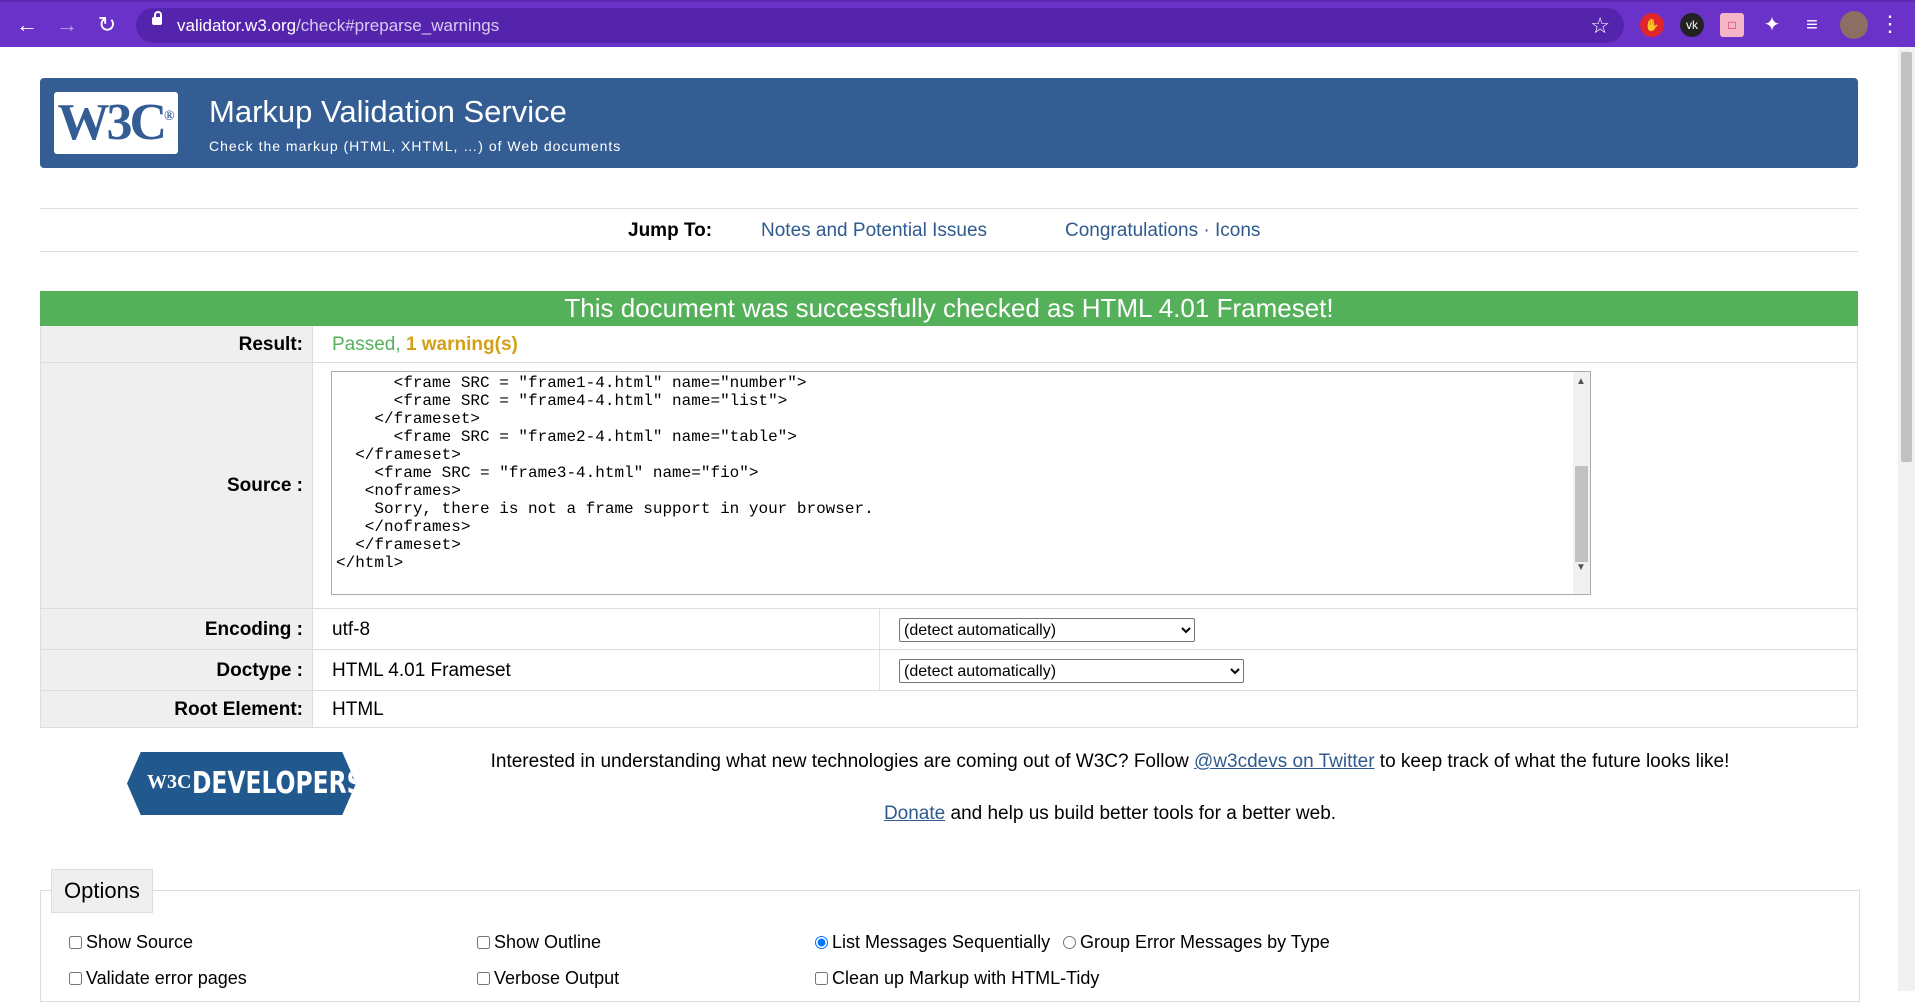  What do you see at coordinates (932, 942) in the screenshot?
I see `list-sequential-option: List Messages Sequentially` at bounding box center [932, 942].